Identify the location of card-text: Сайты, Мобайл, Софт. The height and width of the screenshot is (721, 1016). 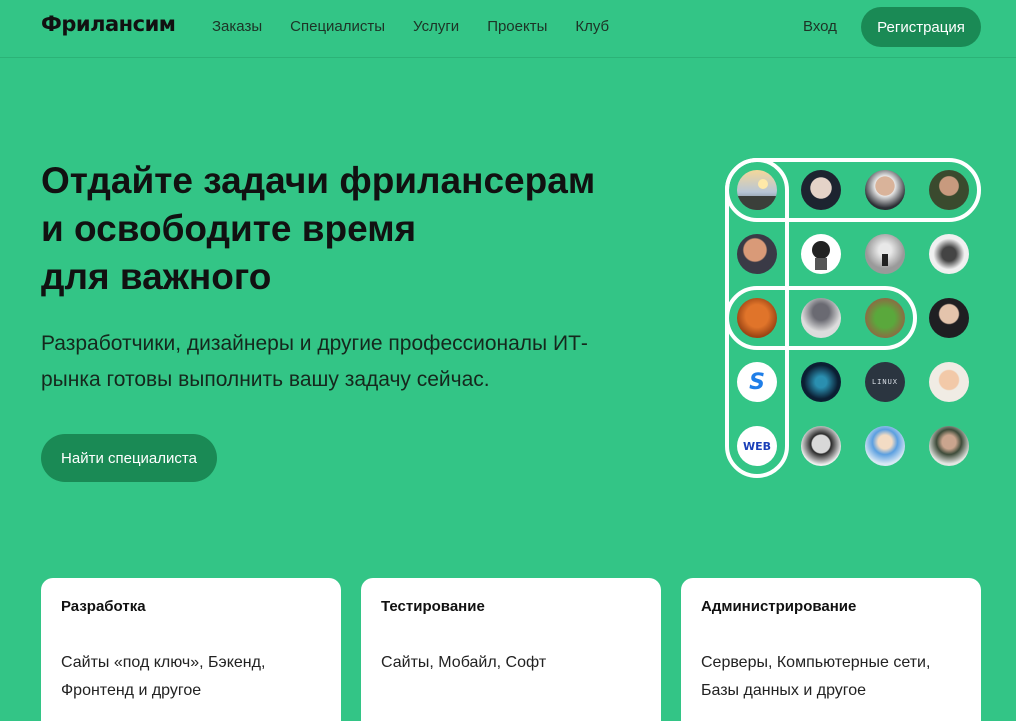
(516, 663).